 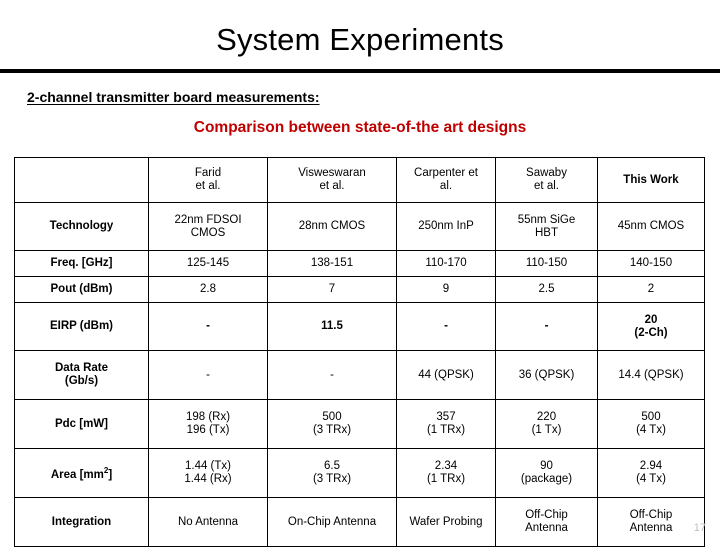 I want to click on cell-line-1: Area [mm, so click(x=77, y=474).